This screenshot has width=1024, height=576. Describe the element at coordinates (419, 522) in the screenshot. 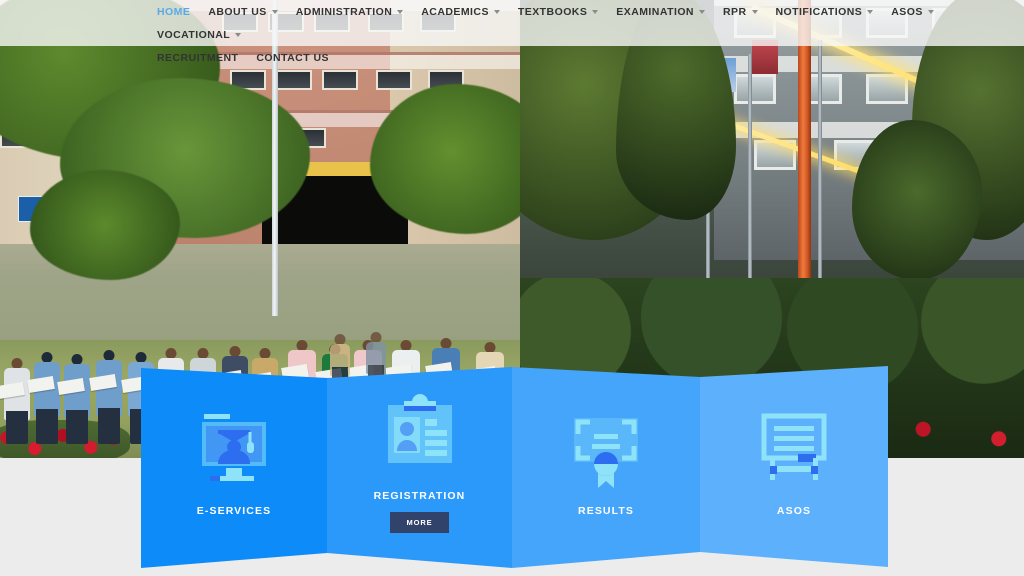

I see `more-button: MORE` at that location.